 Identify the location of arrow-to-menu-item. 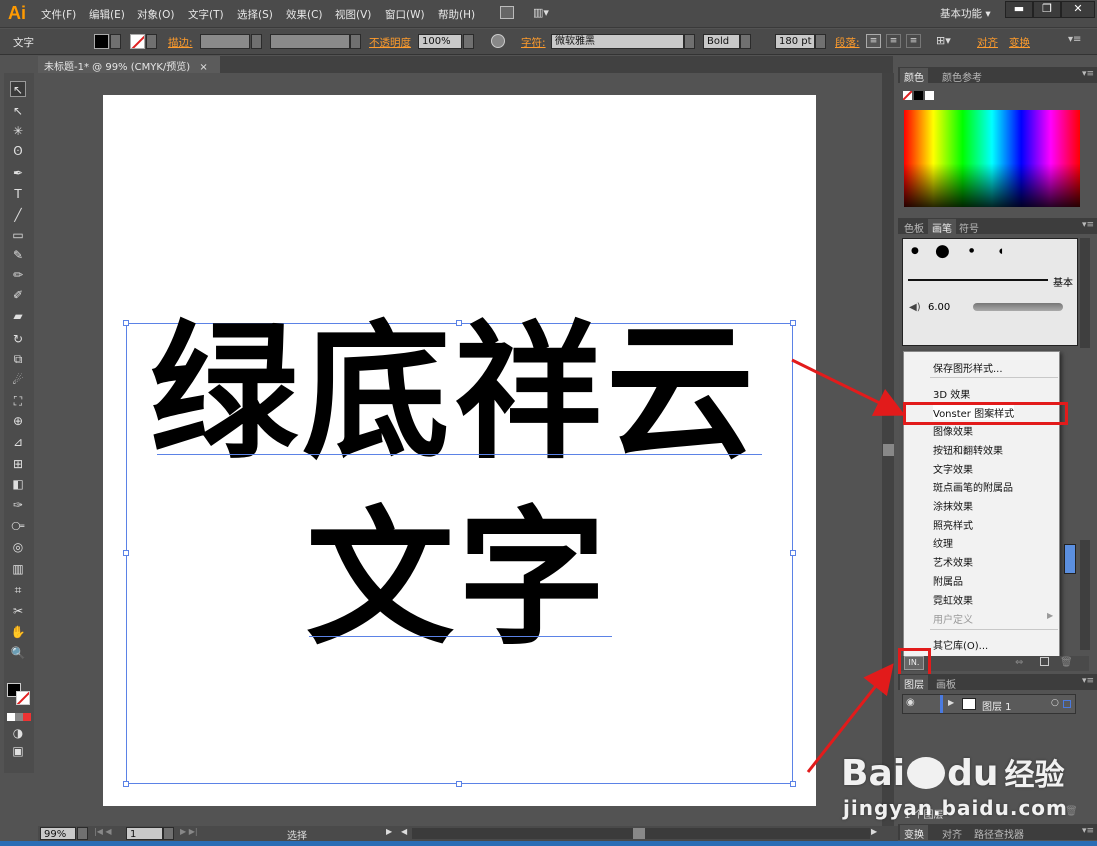
(848, 387).